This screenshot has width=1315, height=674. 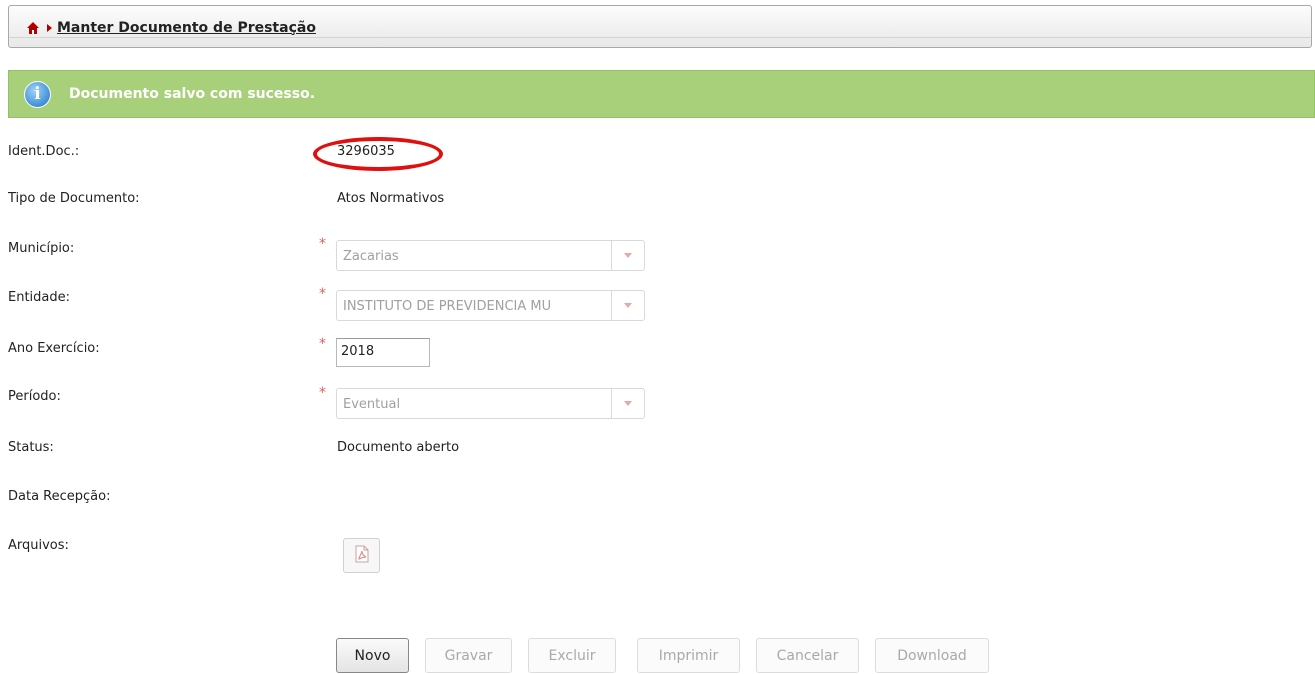 What do you see at coordinates (39, 297) in the screenshot?
I see `entidade-label: Entidade:` at bounding box center [39, 297].